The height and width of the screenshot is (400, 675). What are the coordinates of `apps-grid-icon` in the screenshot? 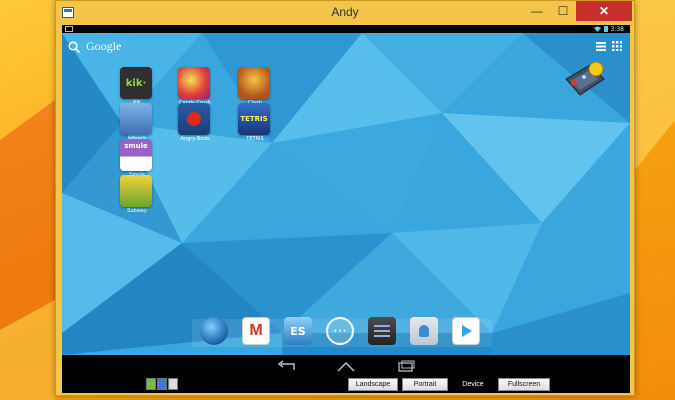 It's located at (617, 46).